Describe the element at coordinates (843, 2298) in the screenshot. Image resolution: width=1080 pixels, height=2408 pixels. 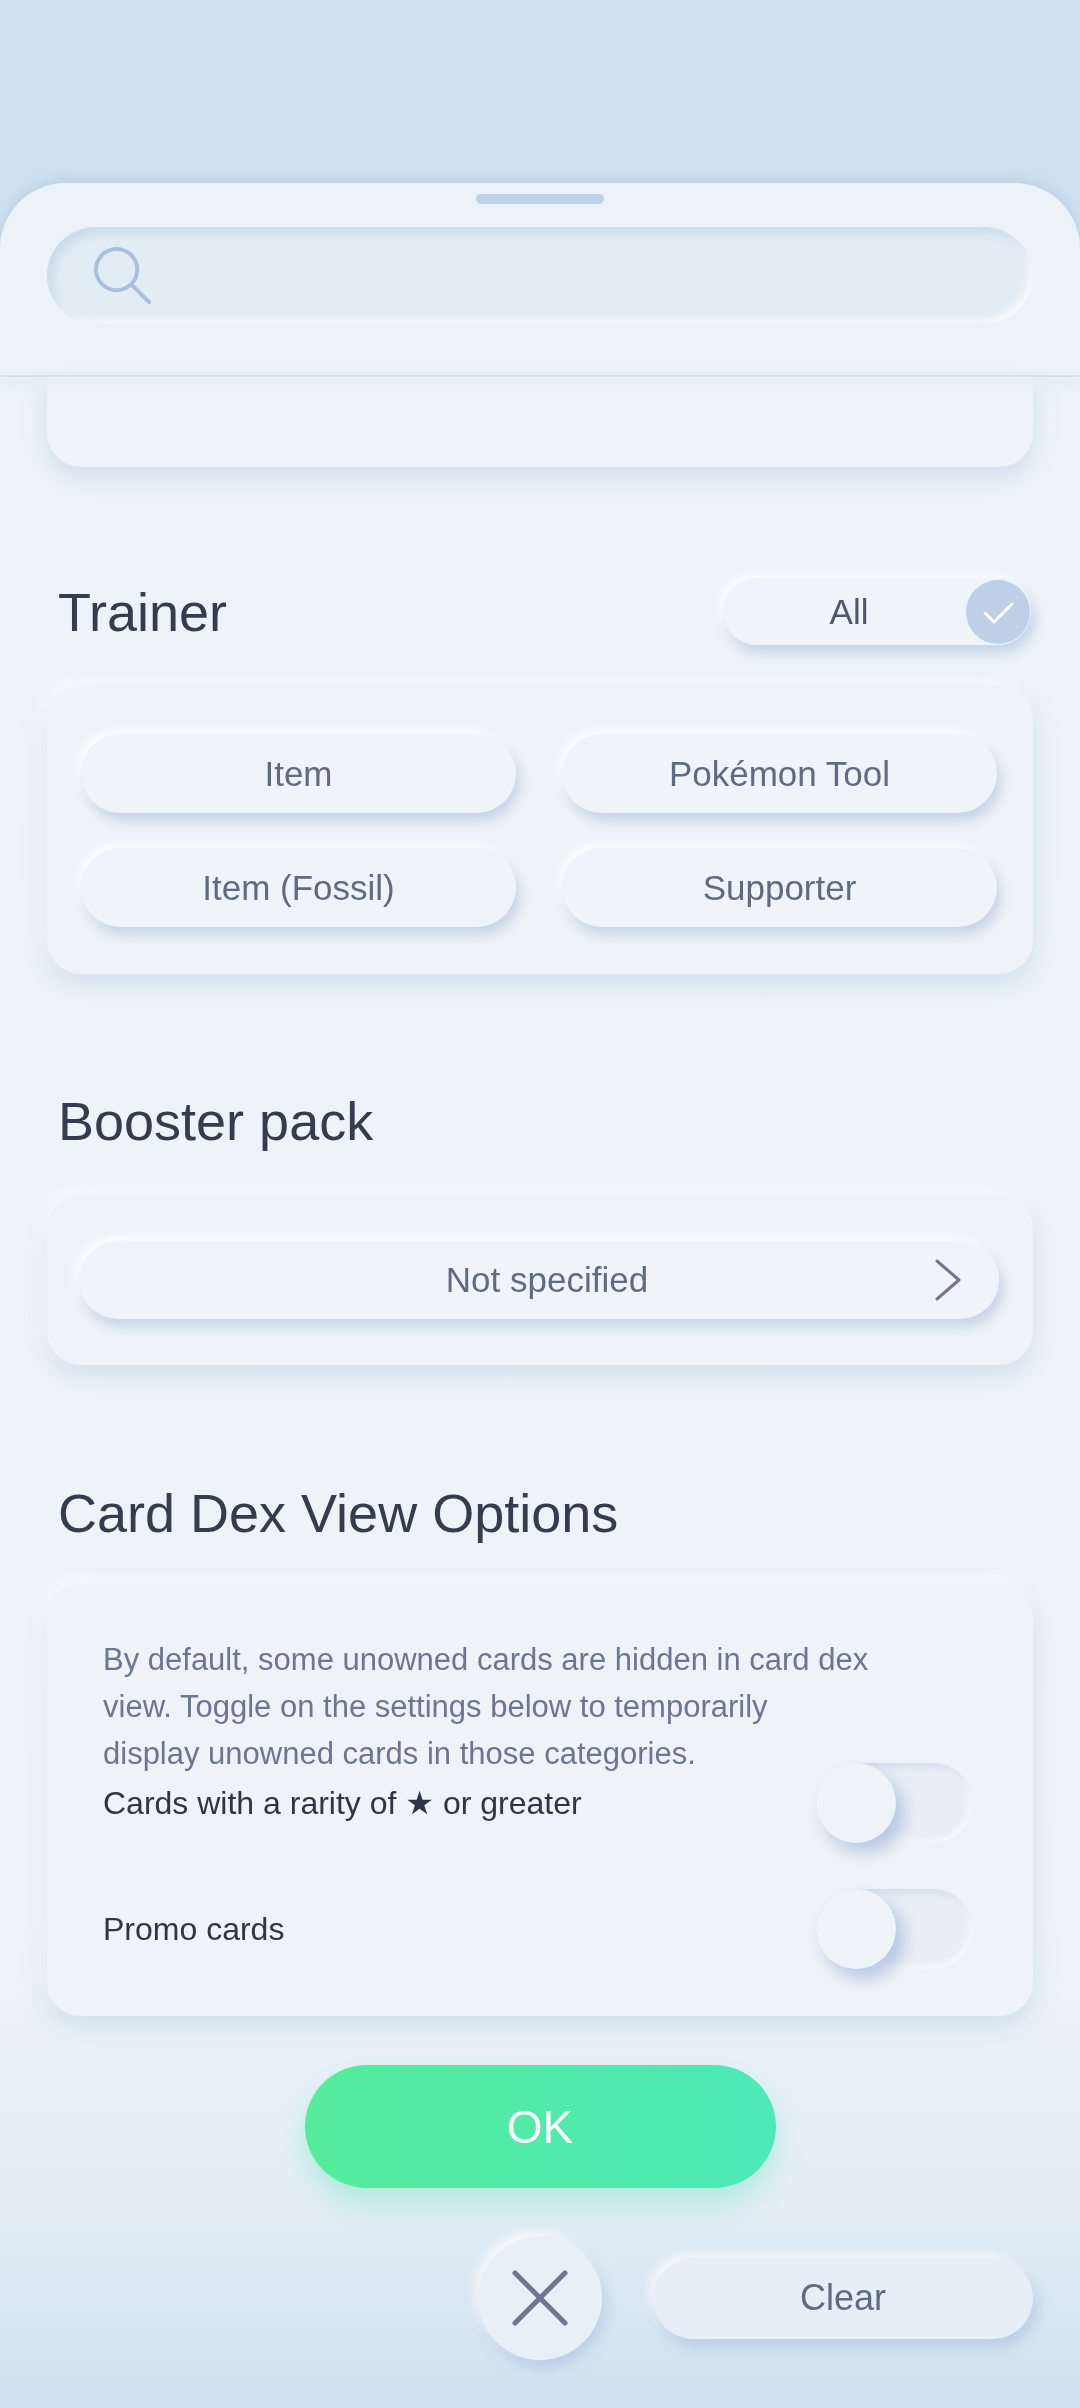
I see `clear-button: Clear` at that location.